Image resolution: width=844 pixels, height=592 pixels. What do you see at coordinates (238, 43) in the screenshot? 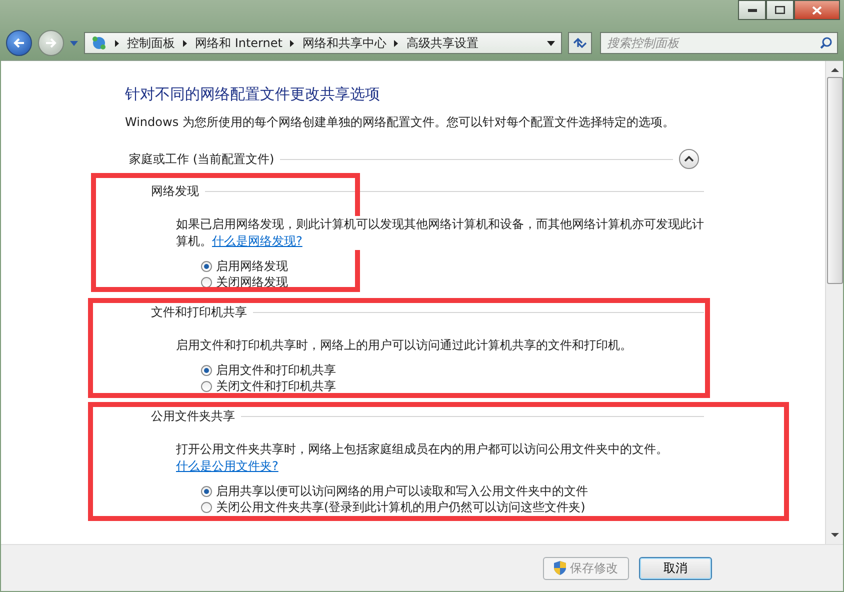
I see `breadcrumb-item: 网络和 Internet` at bounding box center [238, 43].